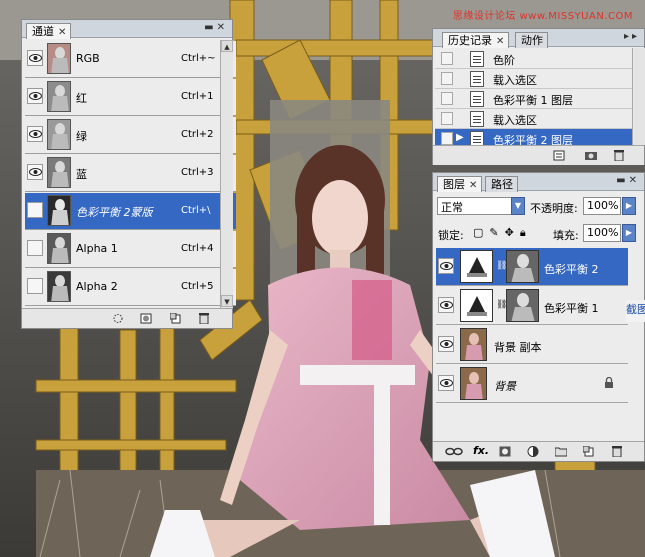  Describe the element at coordinates (571, 269) in the screenshot. I see `layer-name: 色彩平衡 2` at that location.